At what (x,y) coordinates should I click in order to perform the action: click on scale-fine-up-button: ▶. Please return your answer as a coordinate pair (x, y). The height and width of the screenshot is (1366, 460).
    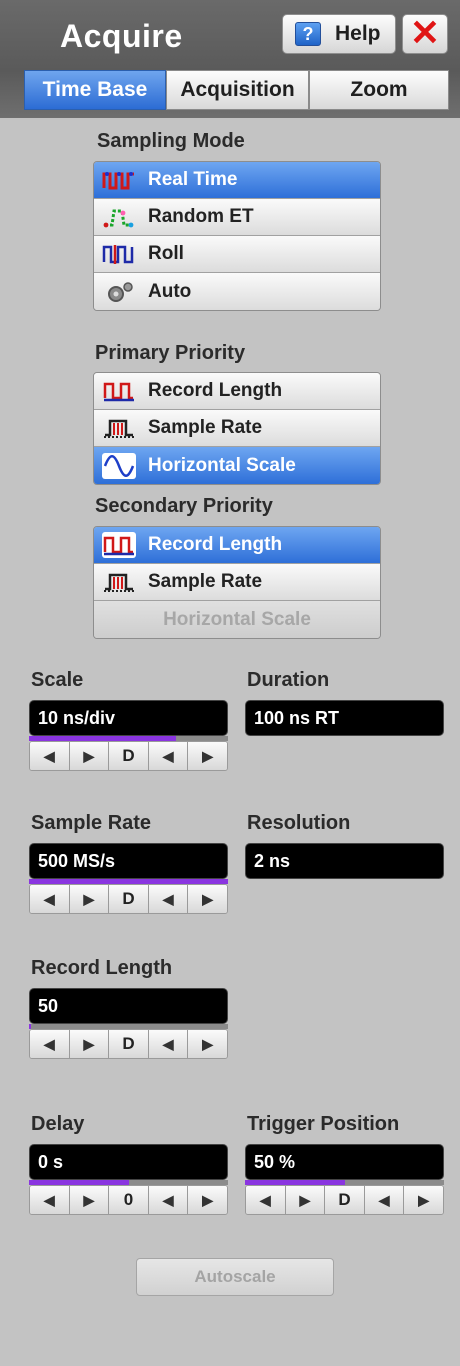
    Looking at the image, I should click on (207, 756).